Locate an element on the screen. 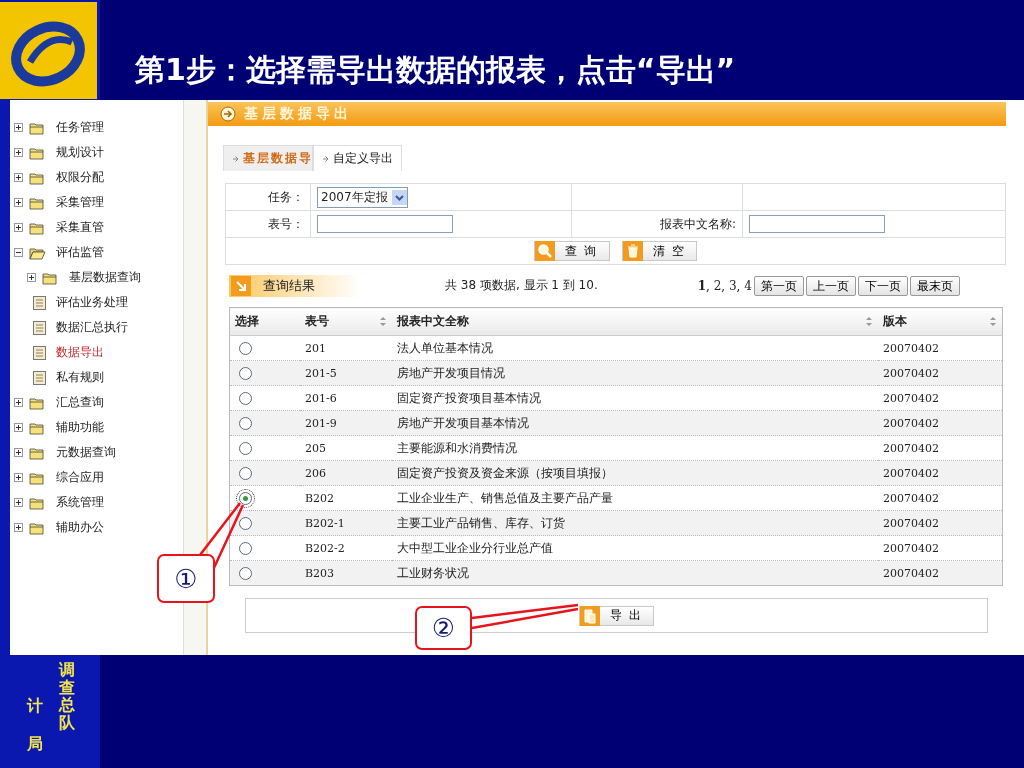  table-cell: 房地产开发项目情况 is located at coordinates (635, 373).